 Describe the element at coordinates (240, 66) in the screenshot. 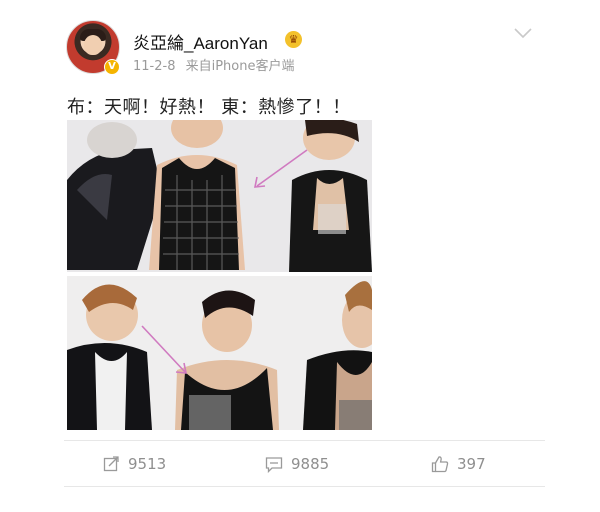

I see `post-source: 来自iPhone客户端` at that location.